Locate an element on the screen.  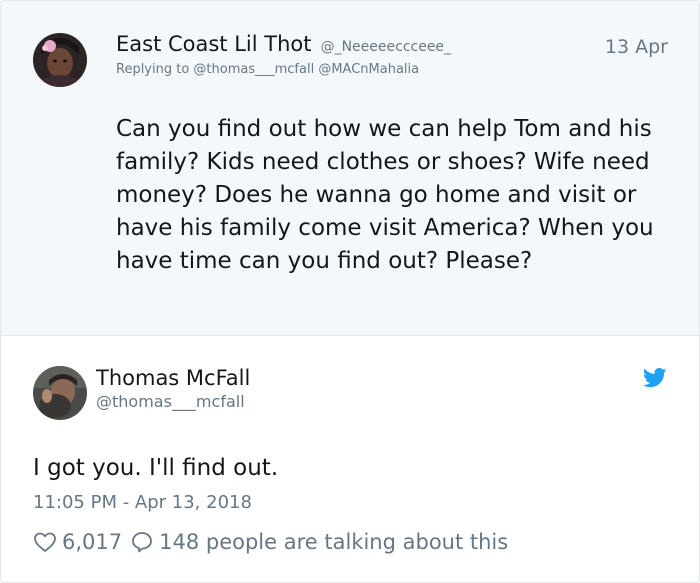
reply-author-handle: @_Neeeeeccceee_ is located at coordinates (386, 47).